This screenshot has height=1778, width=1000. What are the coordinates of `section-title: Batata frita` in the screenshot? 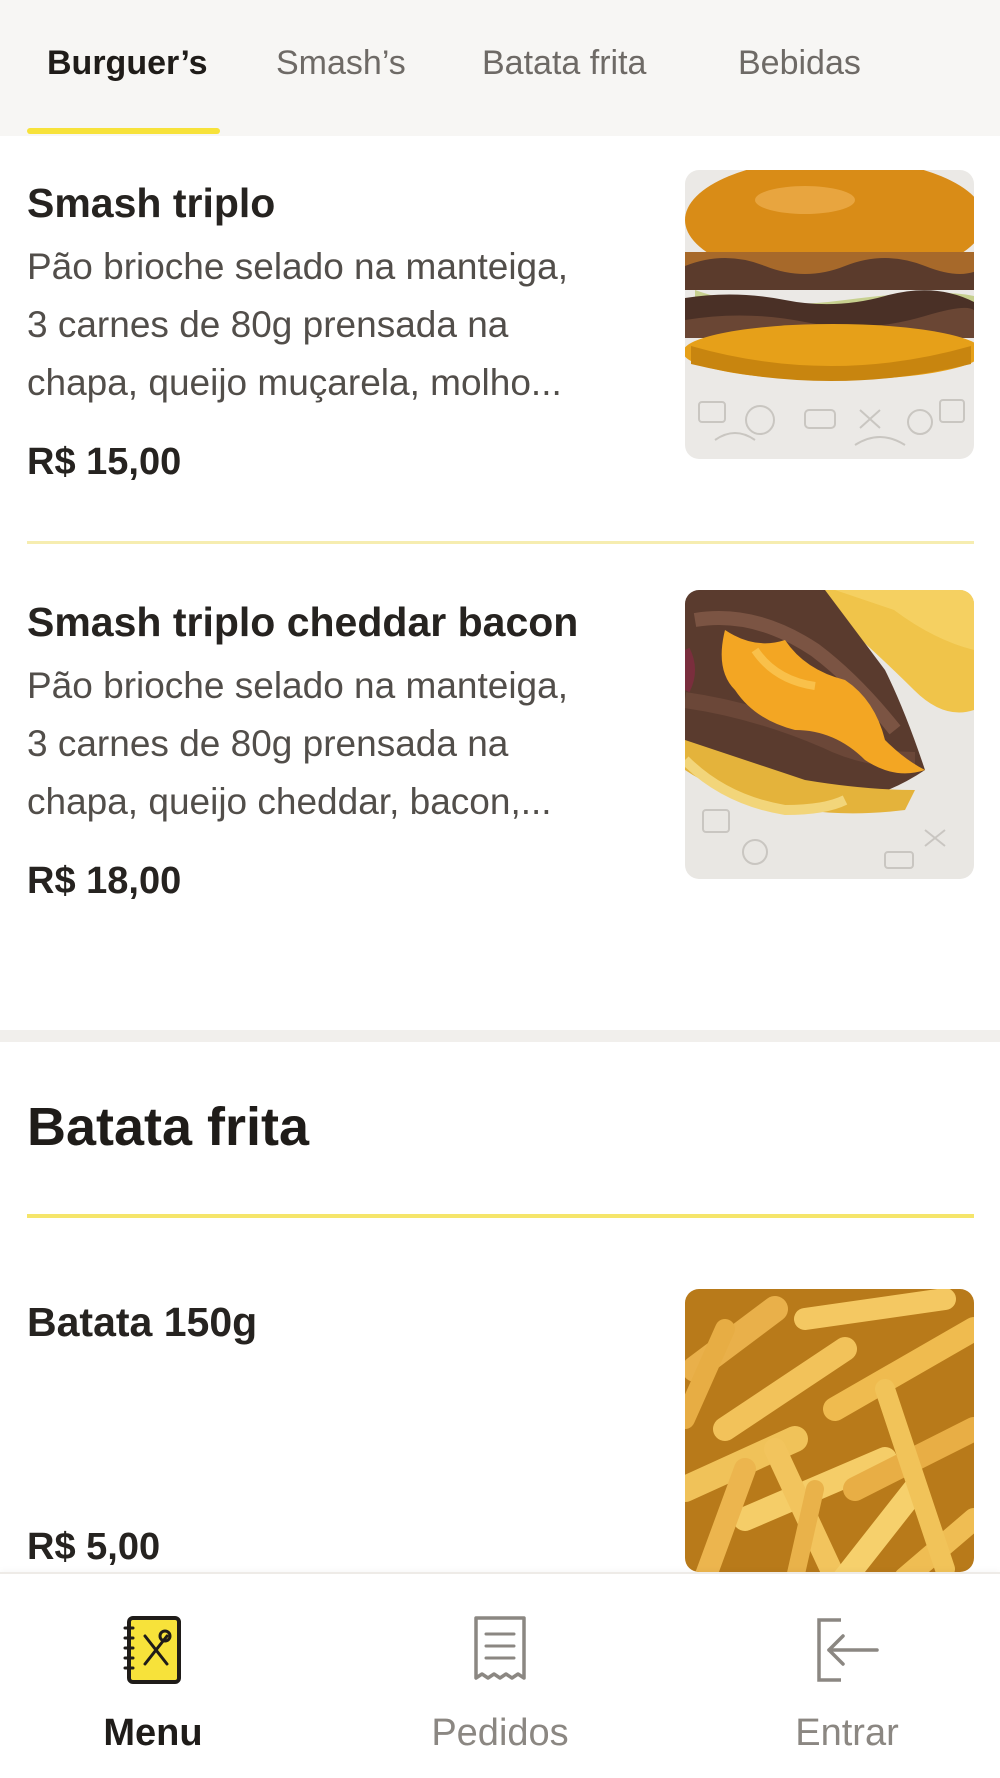 It's located at (168, 1127).